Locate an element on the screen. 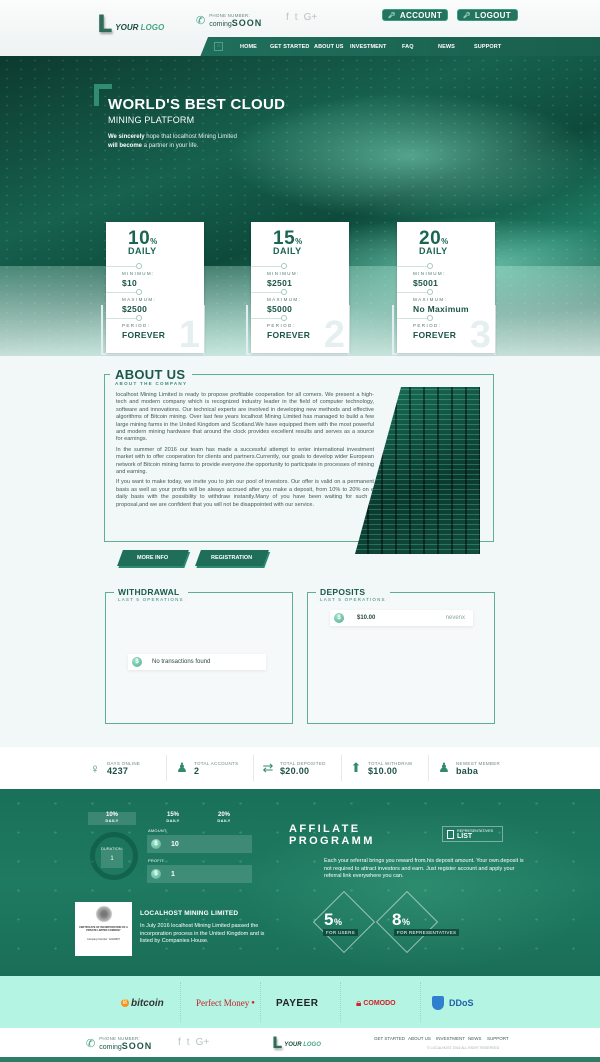 This screenshot has width=600, height=1062. representatives-list-button: REPRESENTATIVES LIST is located at coordinates (472, 834).